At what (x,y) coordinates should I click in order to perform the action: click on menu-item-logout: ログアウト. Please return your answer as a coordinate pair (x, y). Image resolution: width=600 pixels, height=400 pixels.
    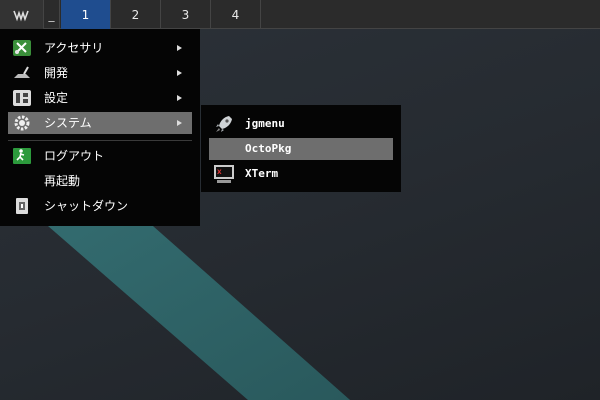
    Looking at the image, I should click on (100, 156).